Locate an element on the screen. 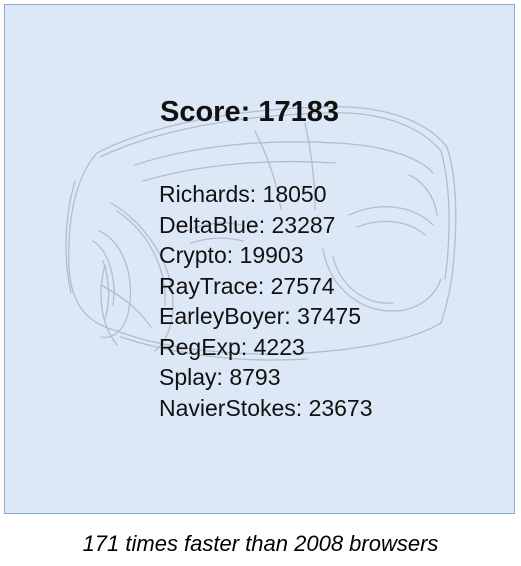 The image size is (521, 566). benchmark-name: NavierStokes is located at coordinates (227, 407).